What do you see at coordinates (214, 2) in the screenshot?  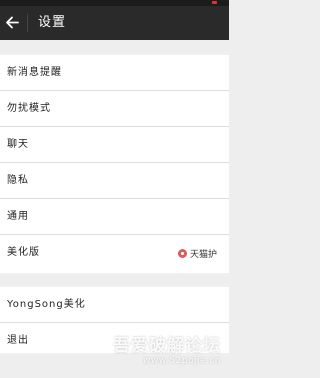 I see `notification-dot` at bounding box center [214, 2].